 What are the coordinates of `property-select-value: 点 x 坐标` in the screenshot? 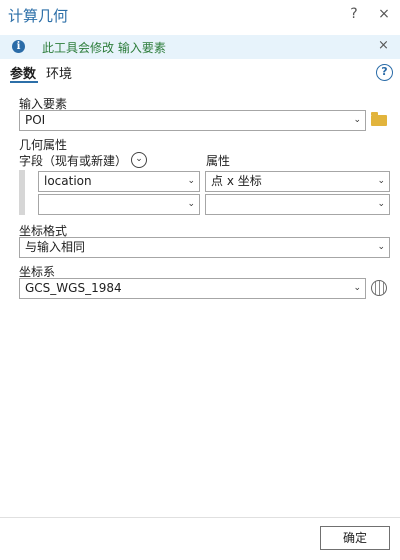 It's located at (236, 181).